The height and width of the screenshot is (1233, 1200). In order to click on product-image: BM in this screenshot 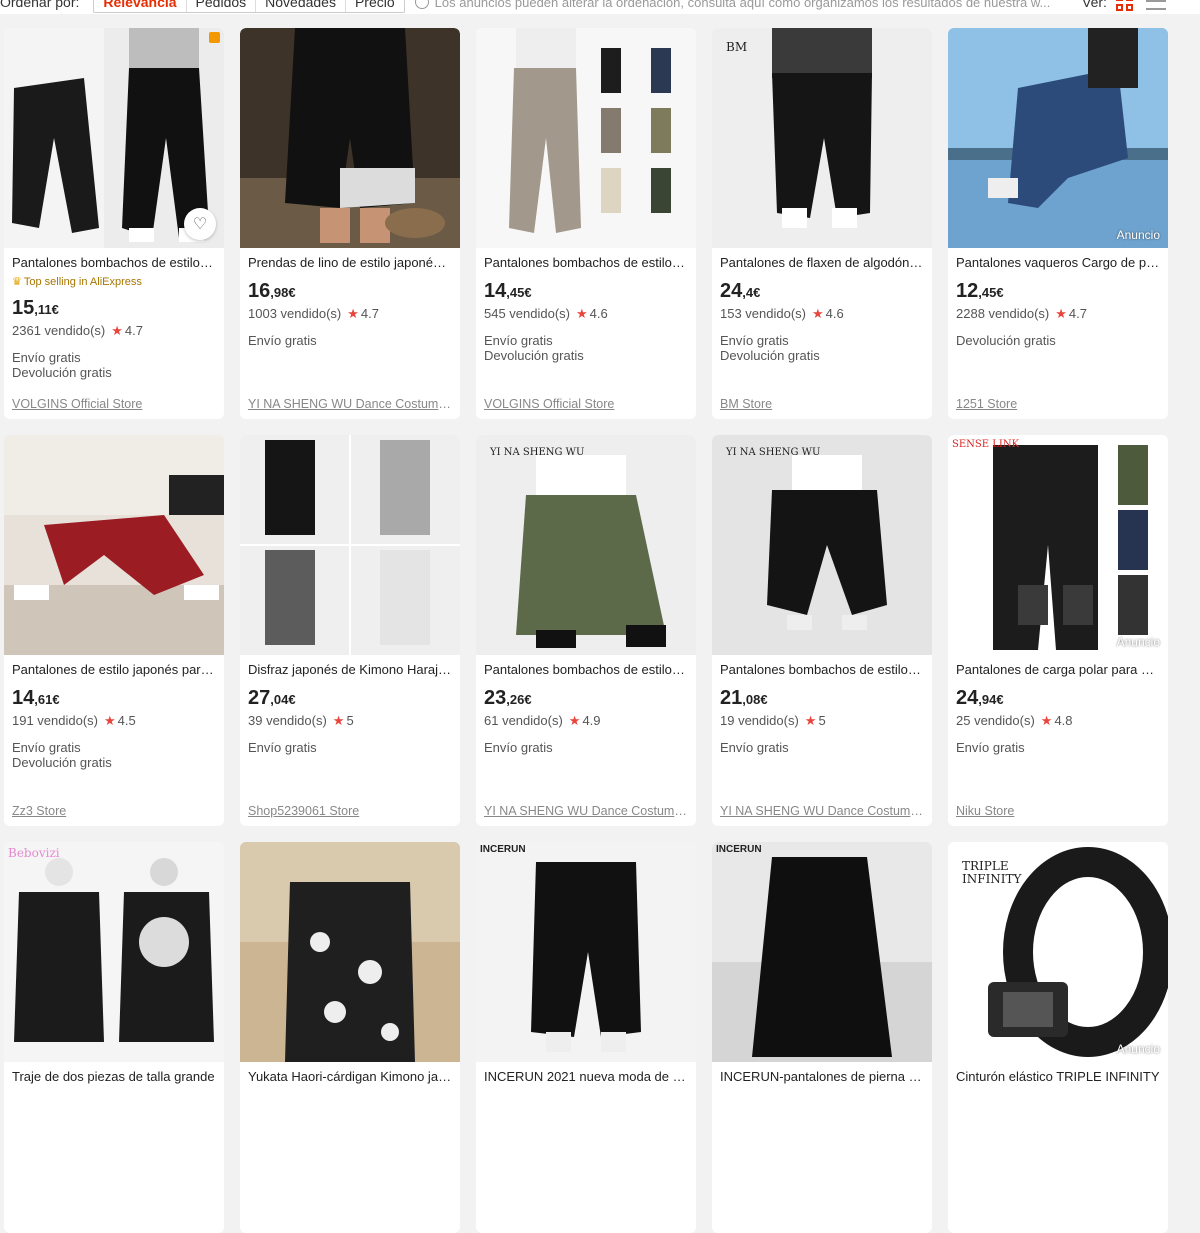, I will do `click(822, 138)`.